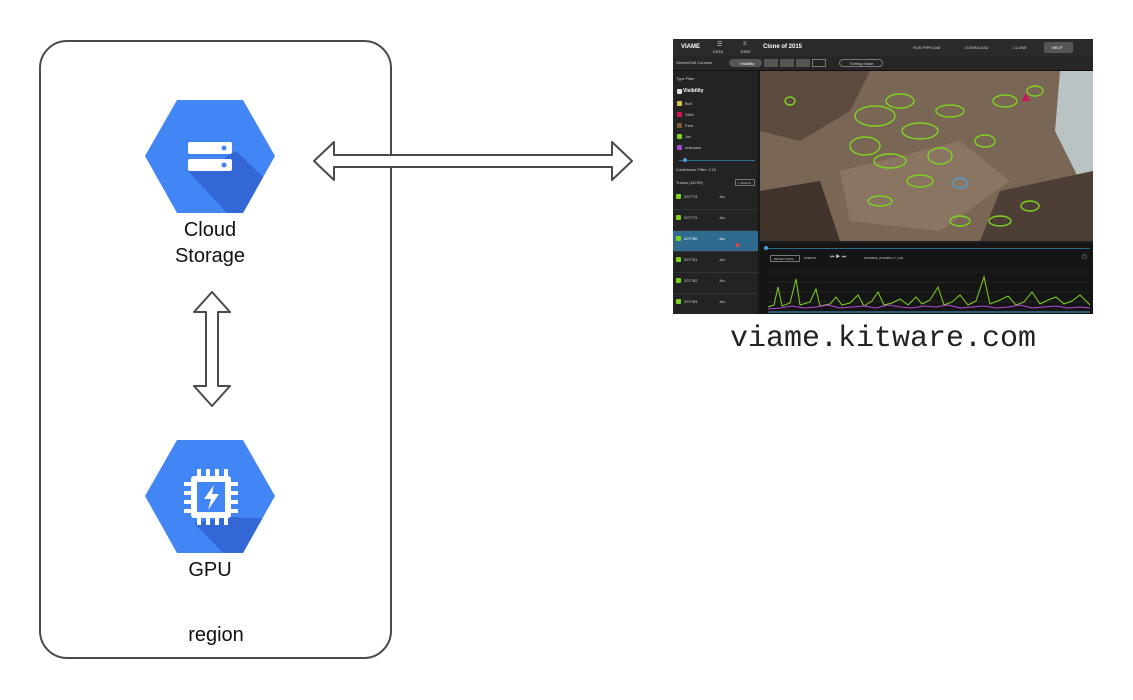 This screenshot has height=700, width=1133. Describe the element at coordinates (216, 635) in the screenshot. I see `region-label: region` at that location.